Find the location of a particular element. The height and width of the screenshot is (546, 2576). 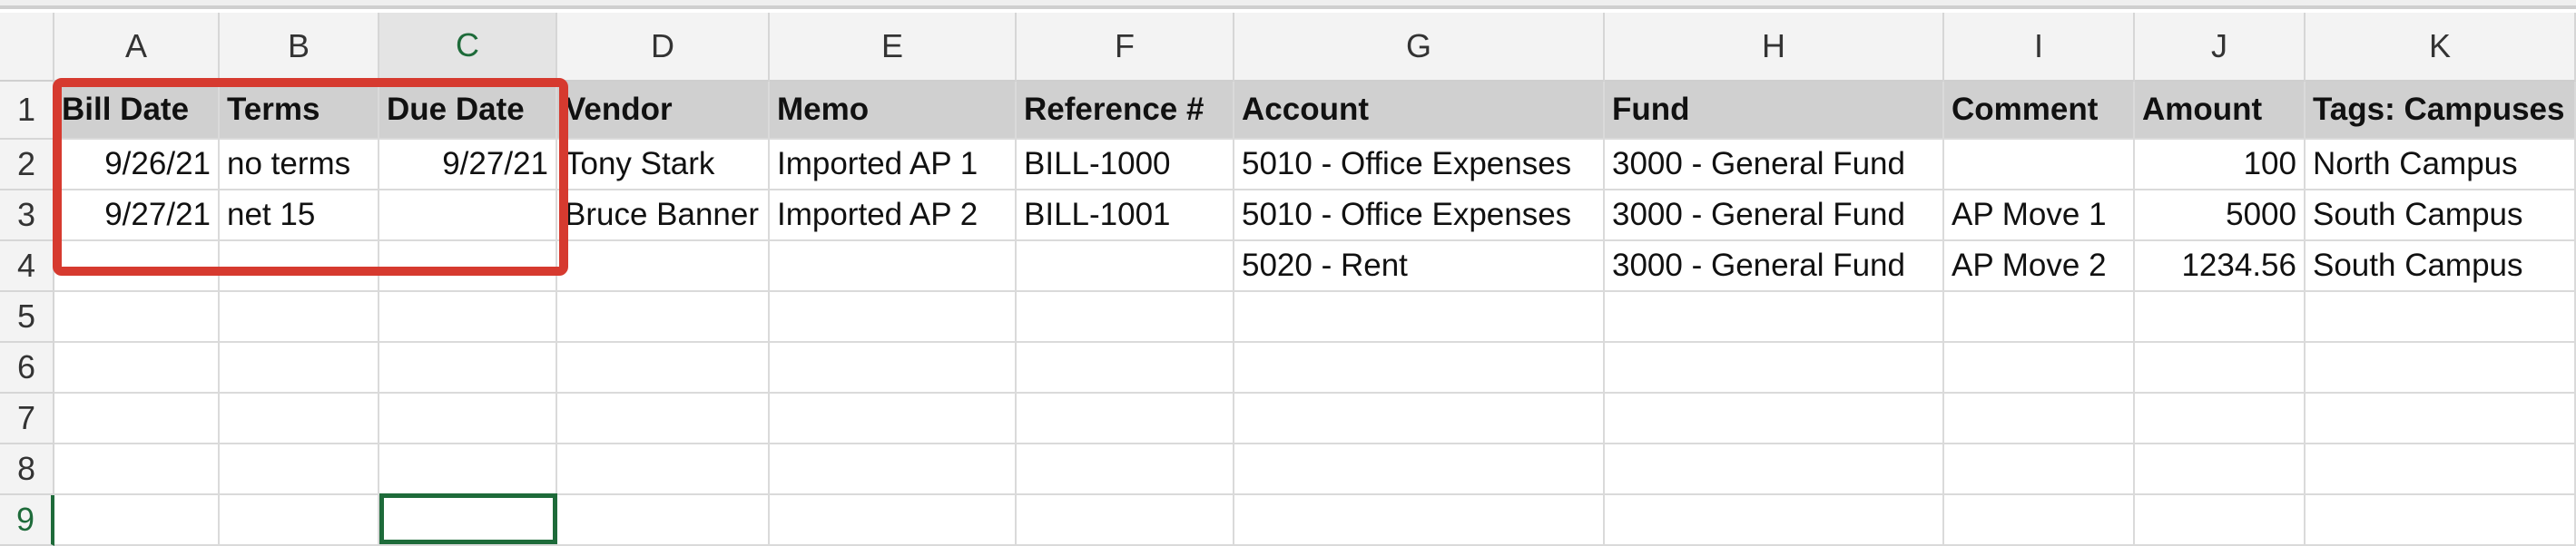

column-header-j: J is located at coordinates (2220, 47).